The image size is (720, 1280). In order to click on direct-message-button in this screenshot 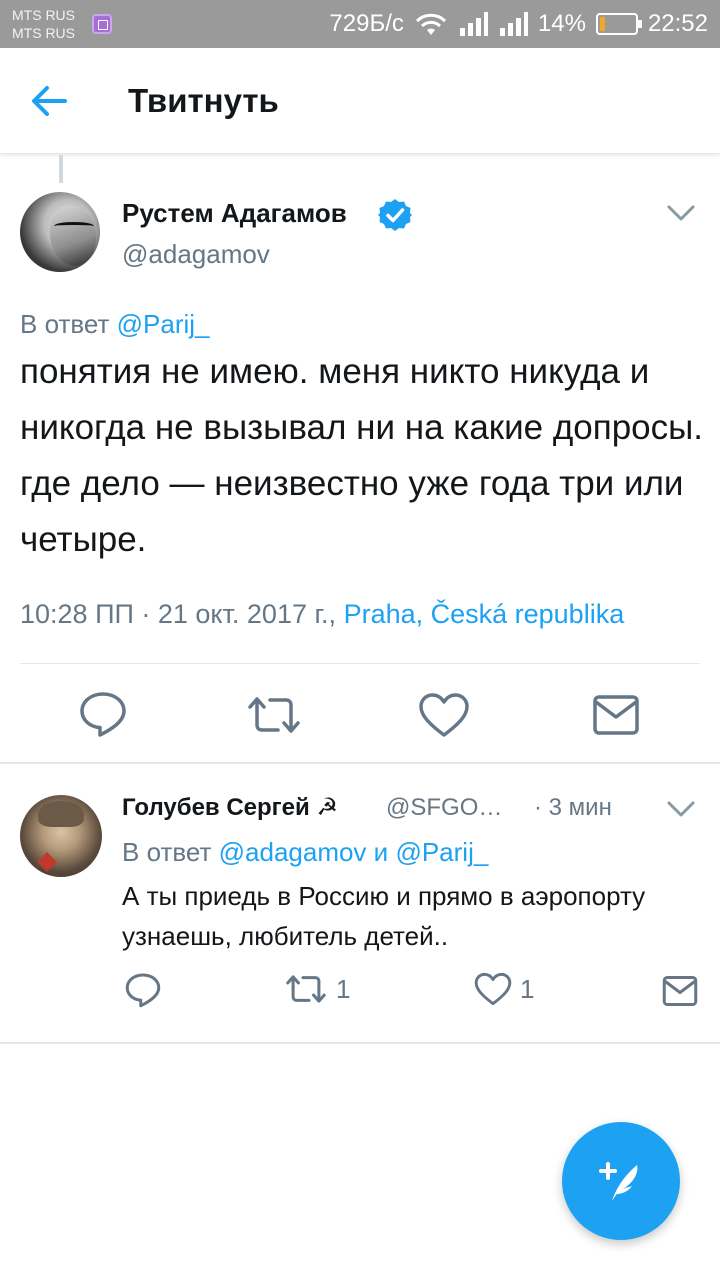, I will do `click(616, 715)`.